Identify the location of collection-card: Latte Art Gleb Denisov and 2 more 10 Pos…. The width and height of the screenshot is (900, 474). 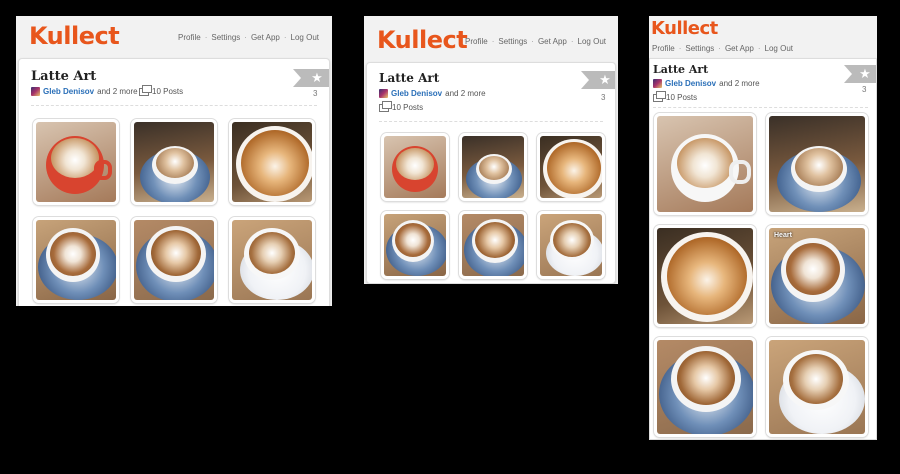
(491, 173).